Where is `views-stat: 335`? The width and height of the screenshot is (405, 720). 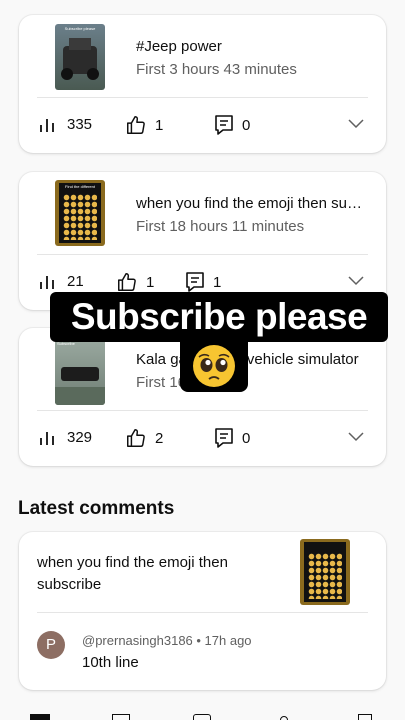
views-stat: 335 is located at coordinates (65, 124).